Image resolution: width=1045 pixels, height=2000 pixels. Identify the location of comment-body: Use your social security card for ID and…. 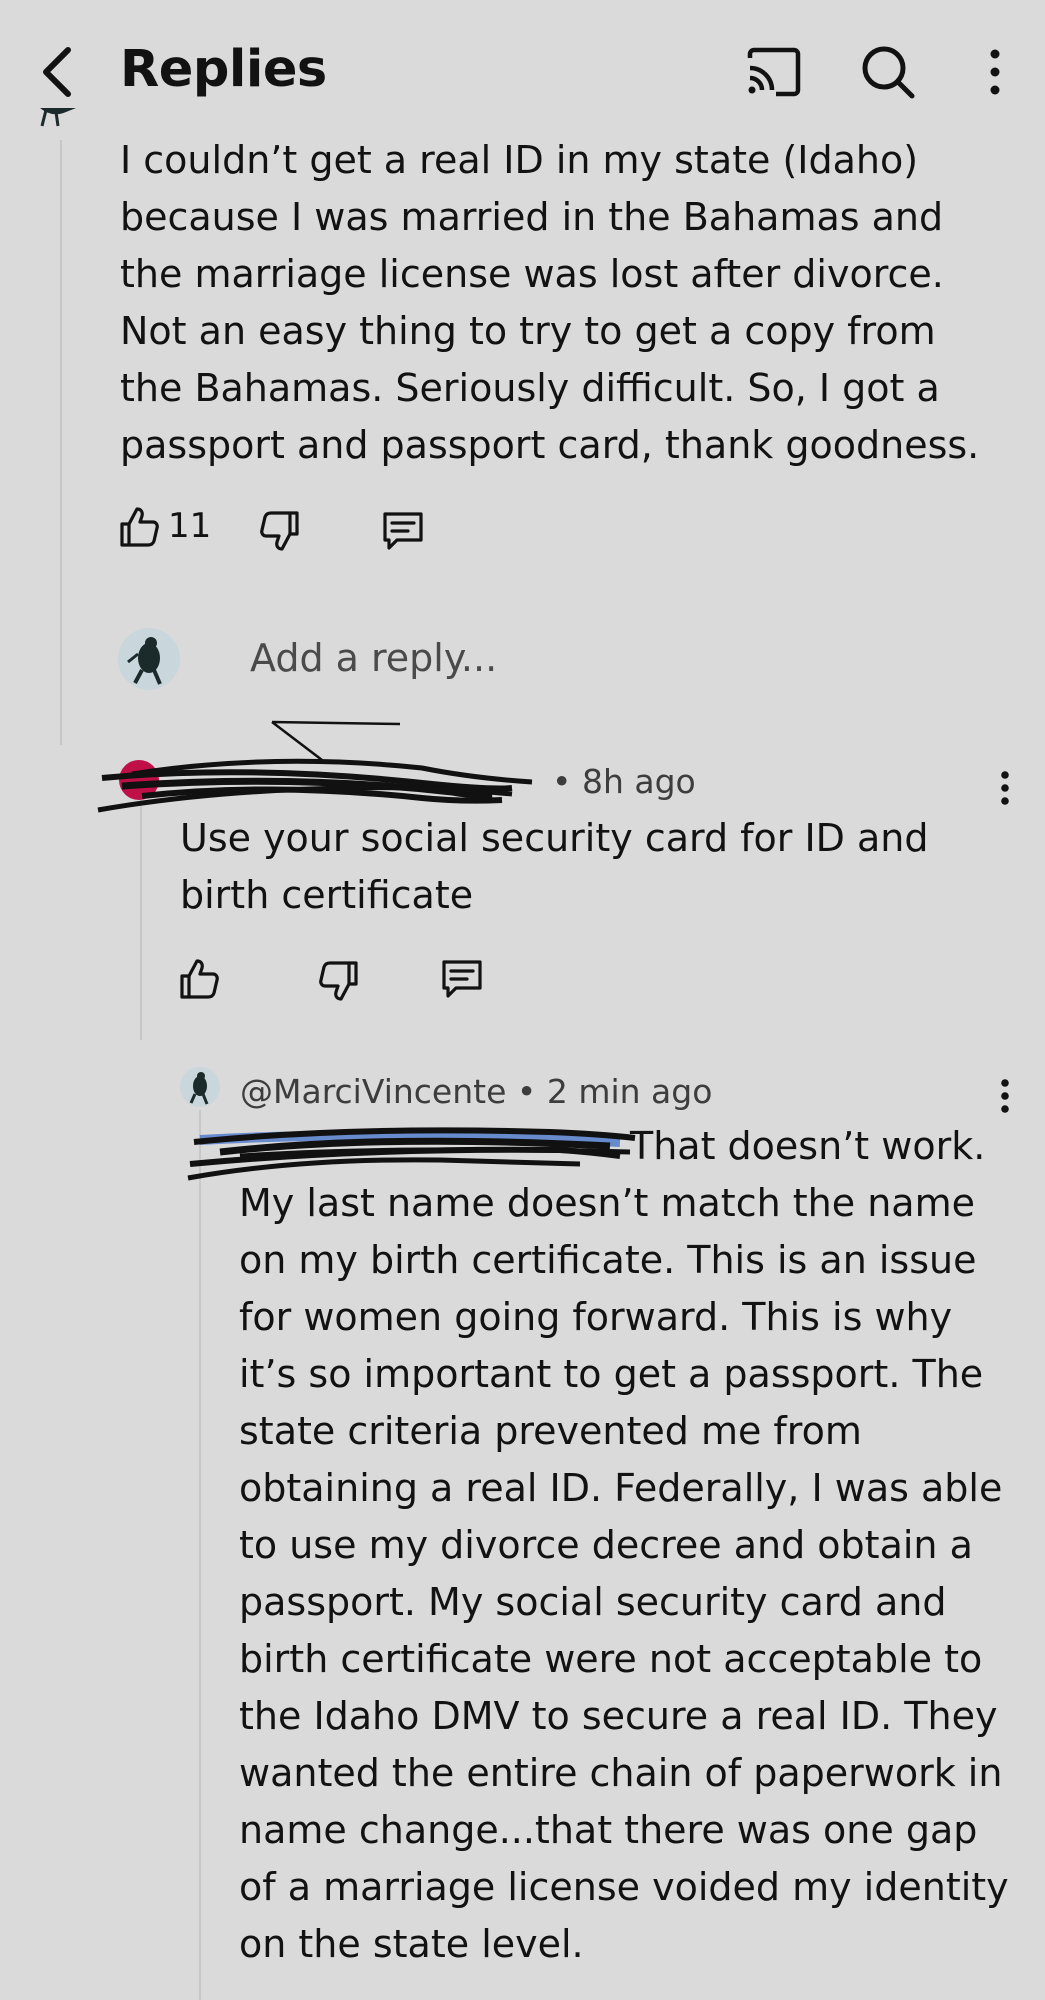
(554, 866).